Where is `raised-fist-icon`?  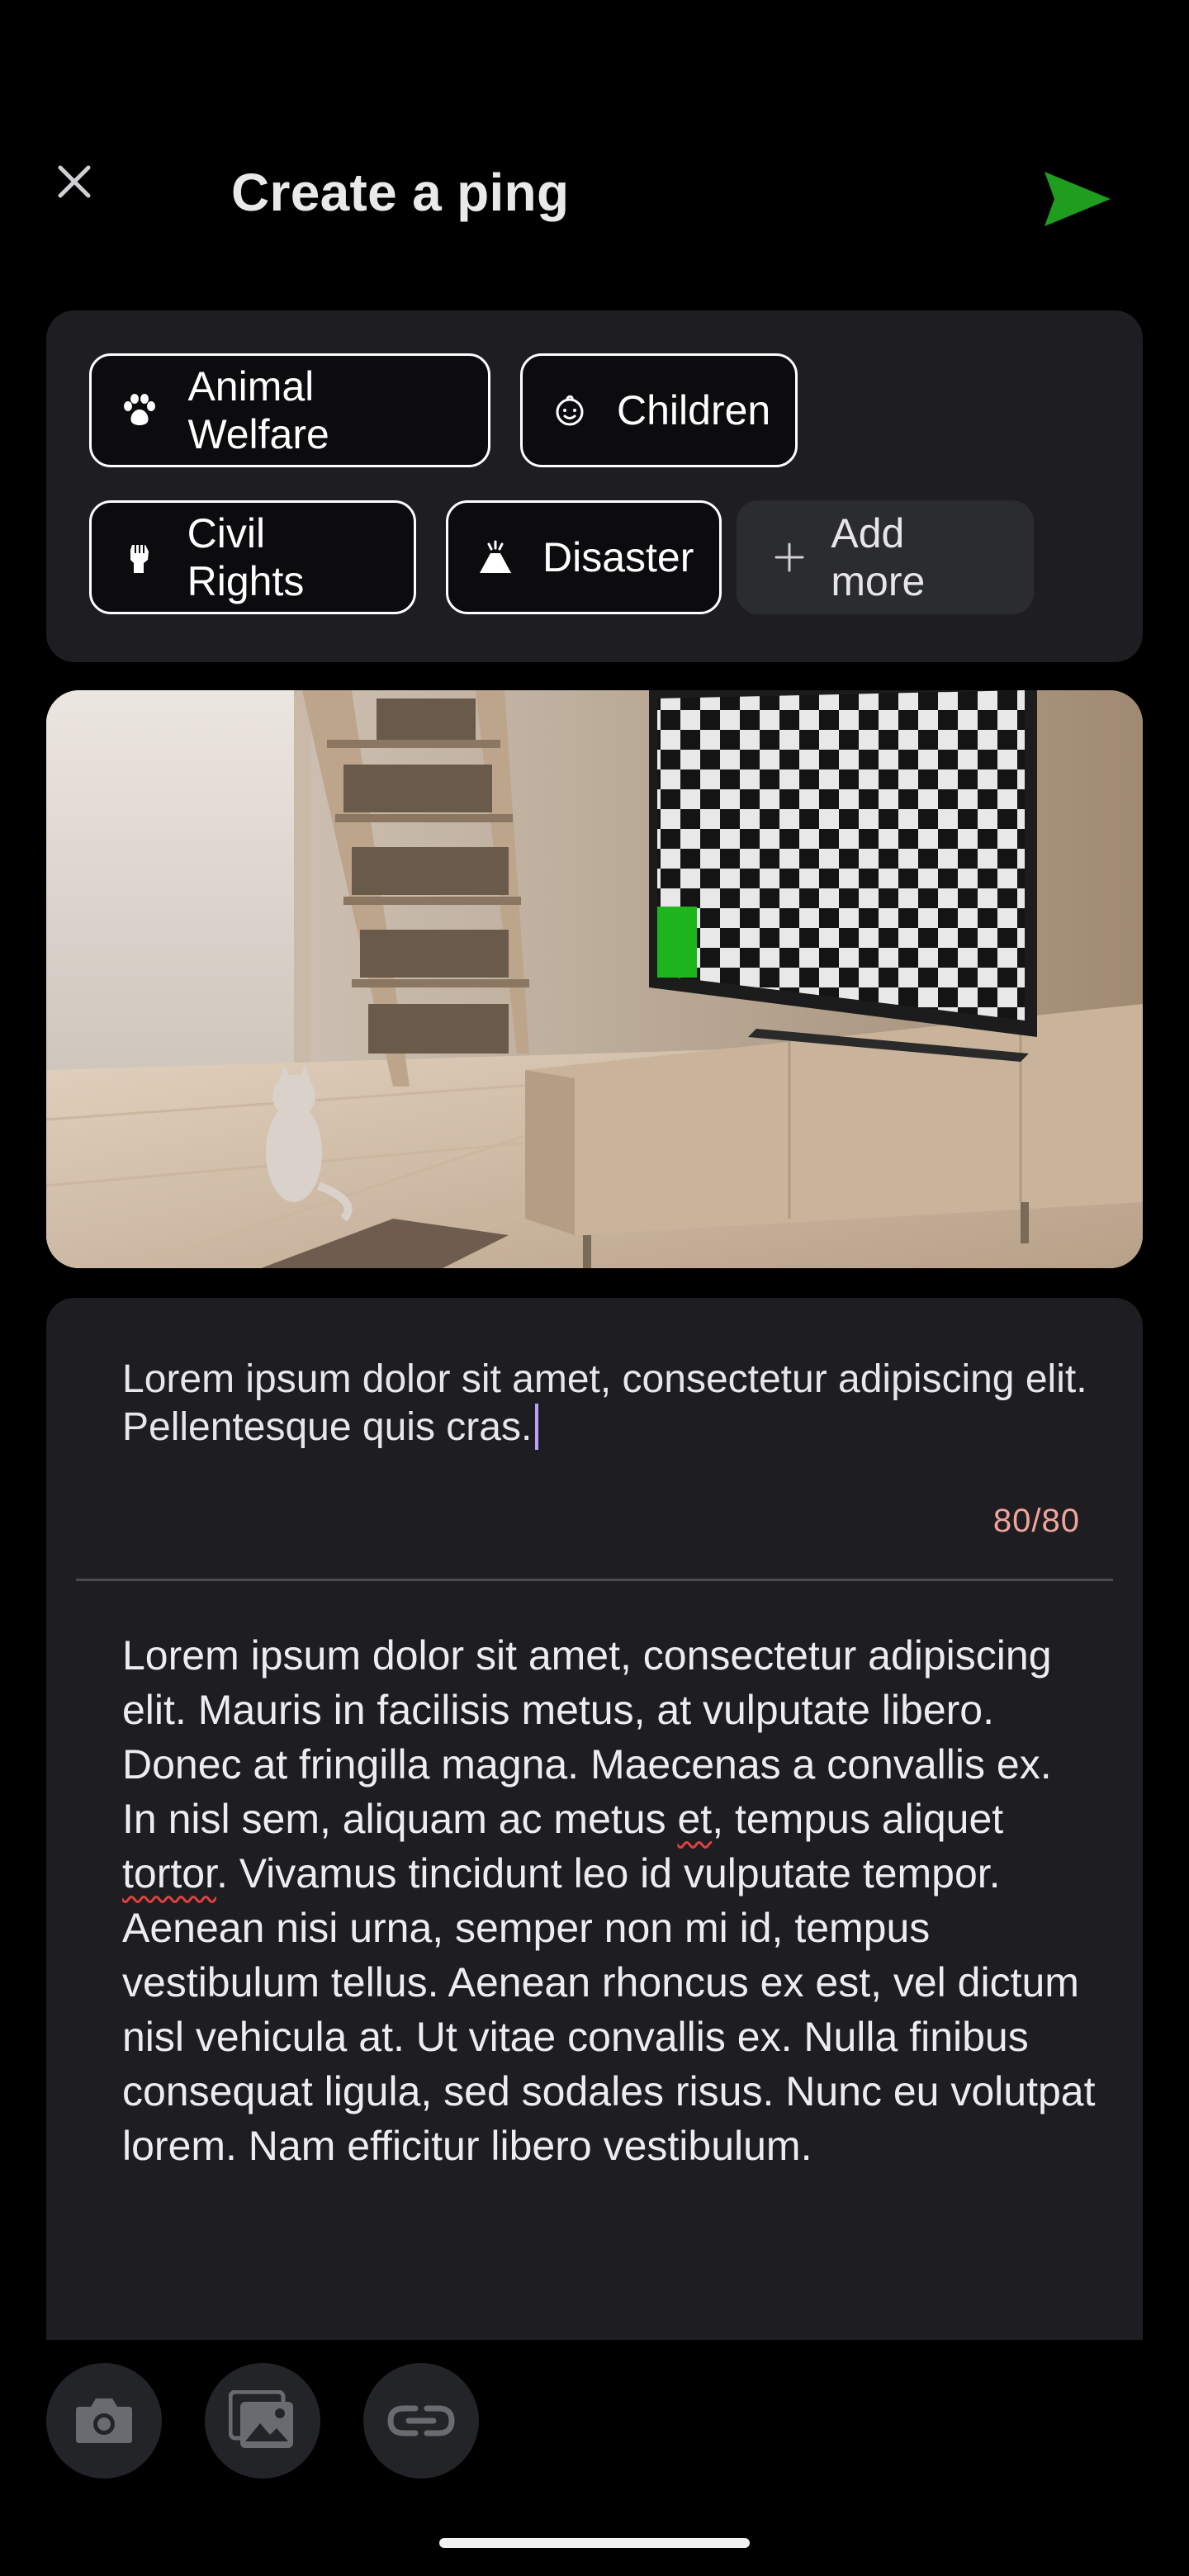 raised-fist-icon is located at coordinates (139, 557).